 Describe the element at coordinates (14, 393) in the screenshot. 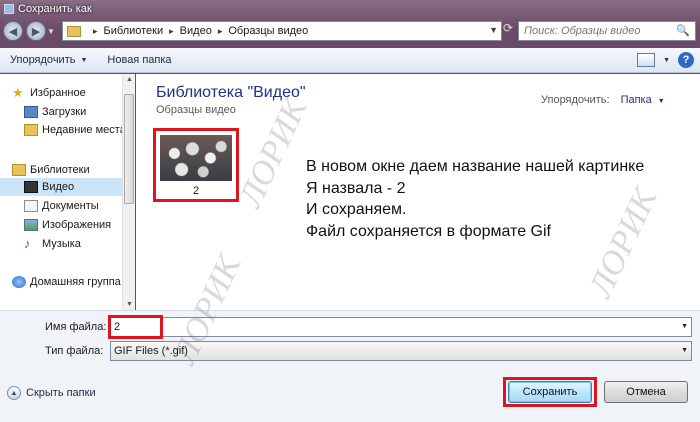

I see `chevron-up-icon: ▲` at that location.